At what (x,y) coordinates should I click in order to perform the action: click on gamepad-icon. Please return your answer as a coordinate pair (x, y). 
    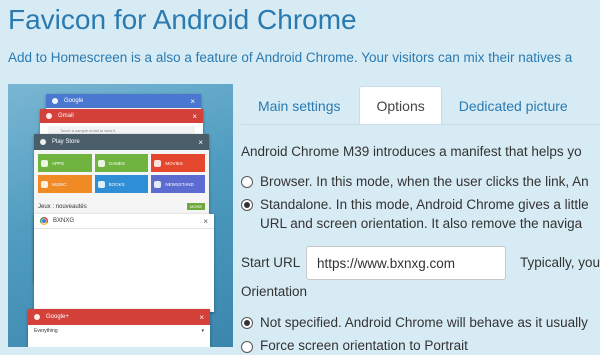
    Looking at the image, I should click on (101, 163).